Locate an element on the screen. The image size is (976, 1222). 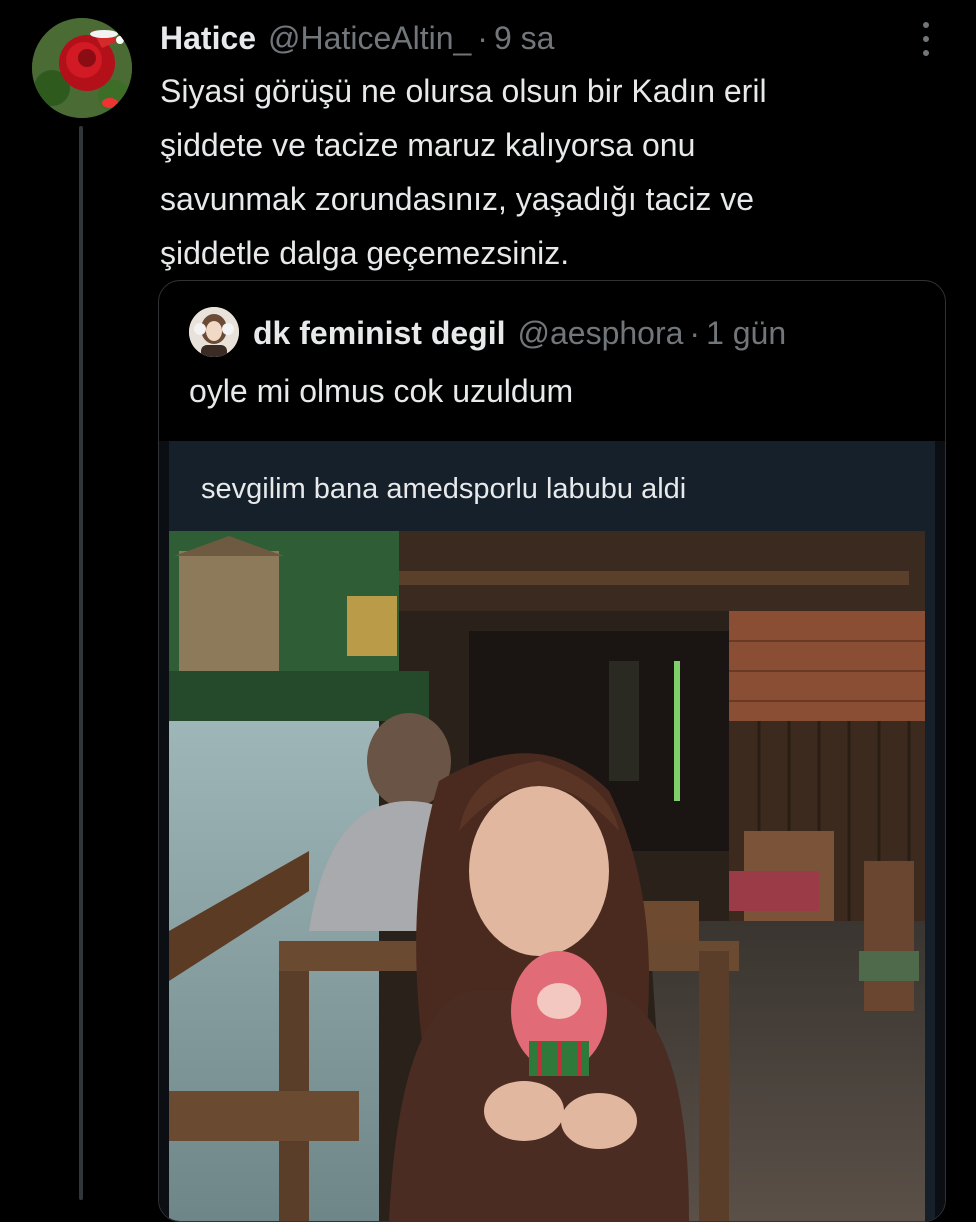
embedded-text: sevgilim bana amedsporlu labubu aldi is located at coordinates (444, 489).